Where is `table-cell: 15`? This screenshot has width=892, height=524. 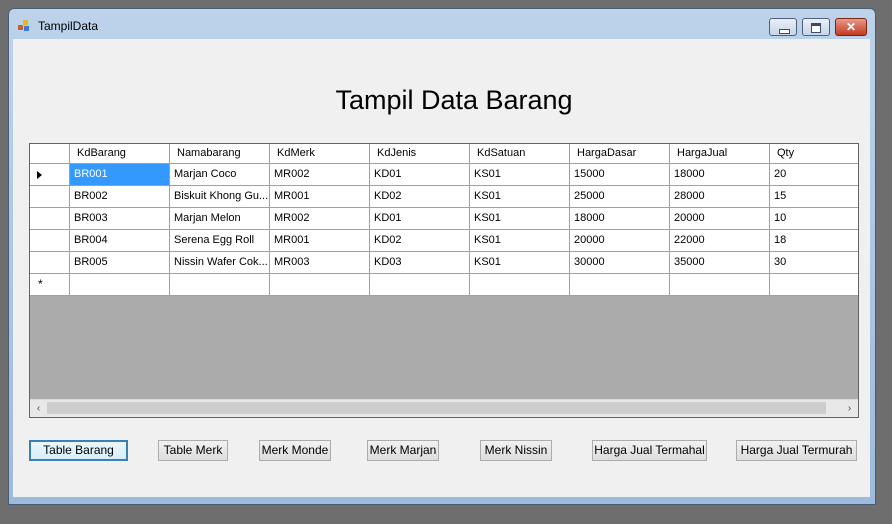
table-cell: 15 is located at coordinates (814, 197).